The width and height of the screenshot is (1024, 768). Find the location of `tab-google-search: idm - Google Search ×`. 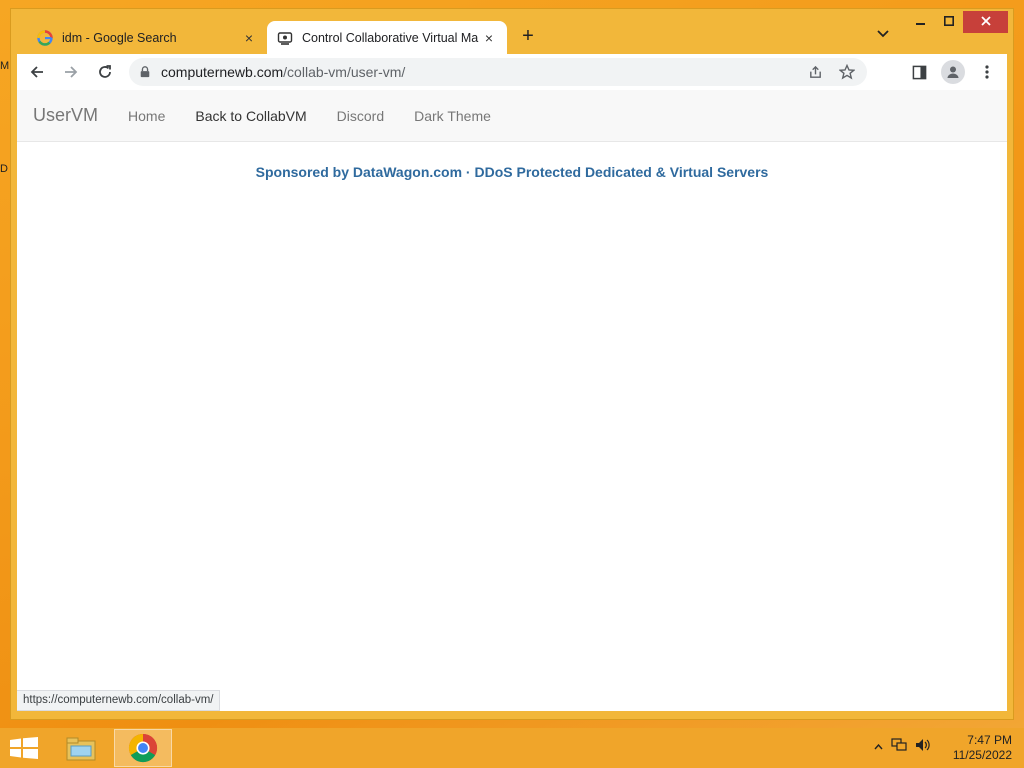

tab-google-search: idm - Google Search × is located at coordinates (147, 37).